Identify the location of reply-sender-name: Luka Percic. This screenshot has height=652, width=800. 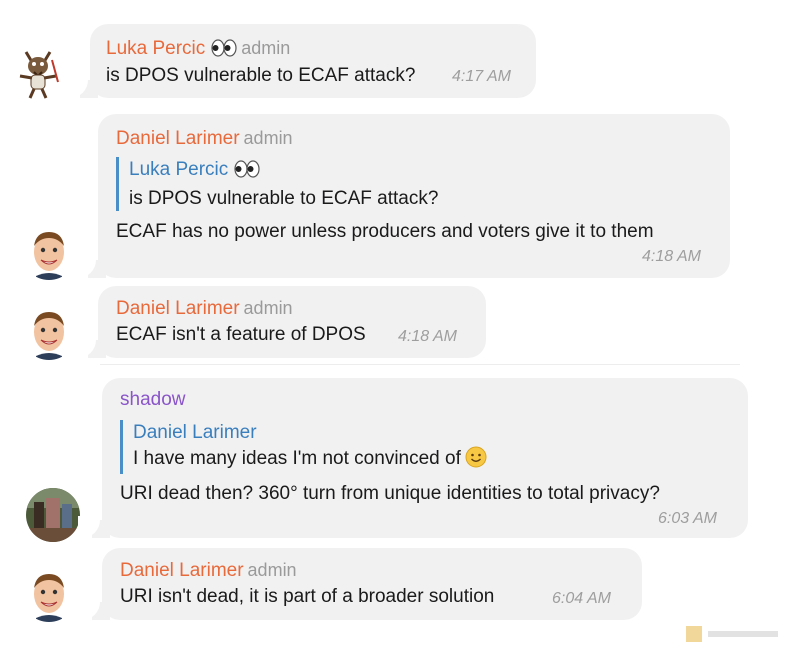
(179, 169).